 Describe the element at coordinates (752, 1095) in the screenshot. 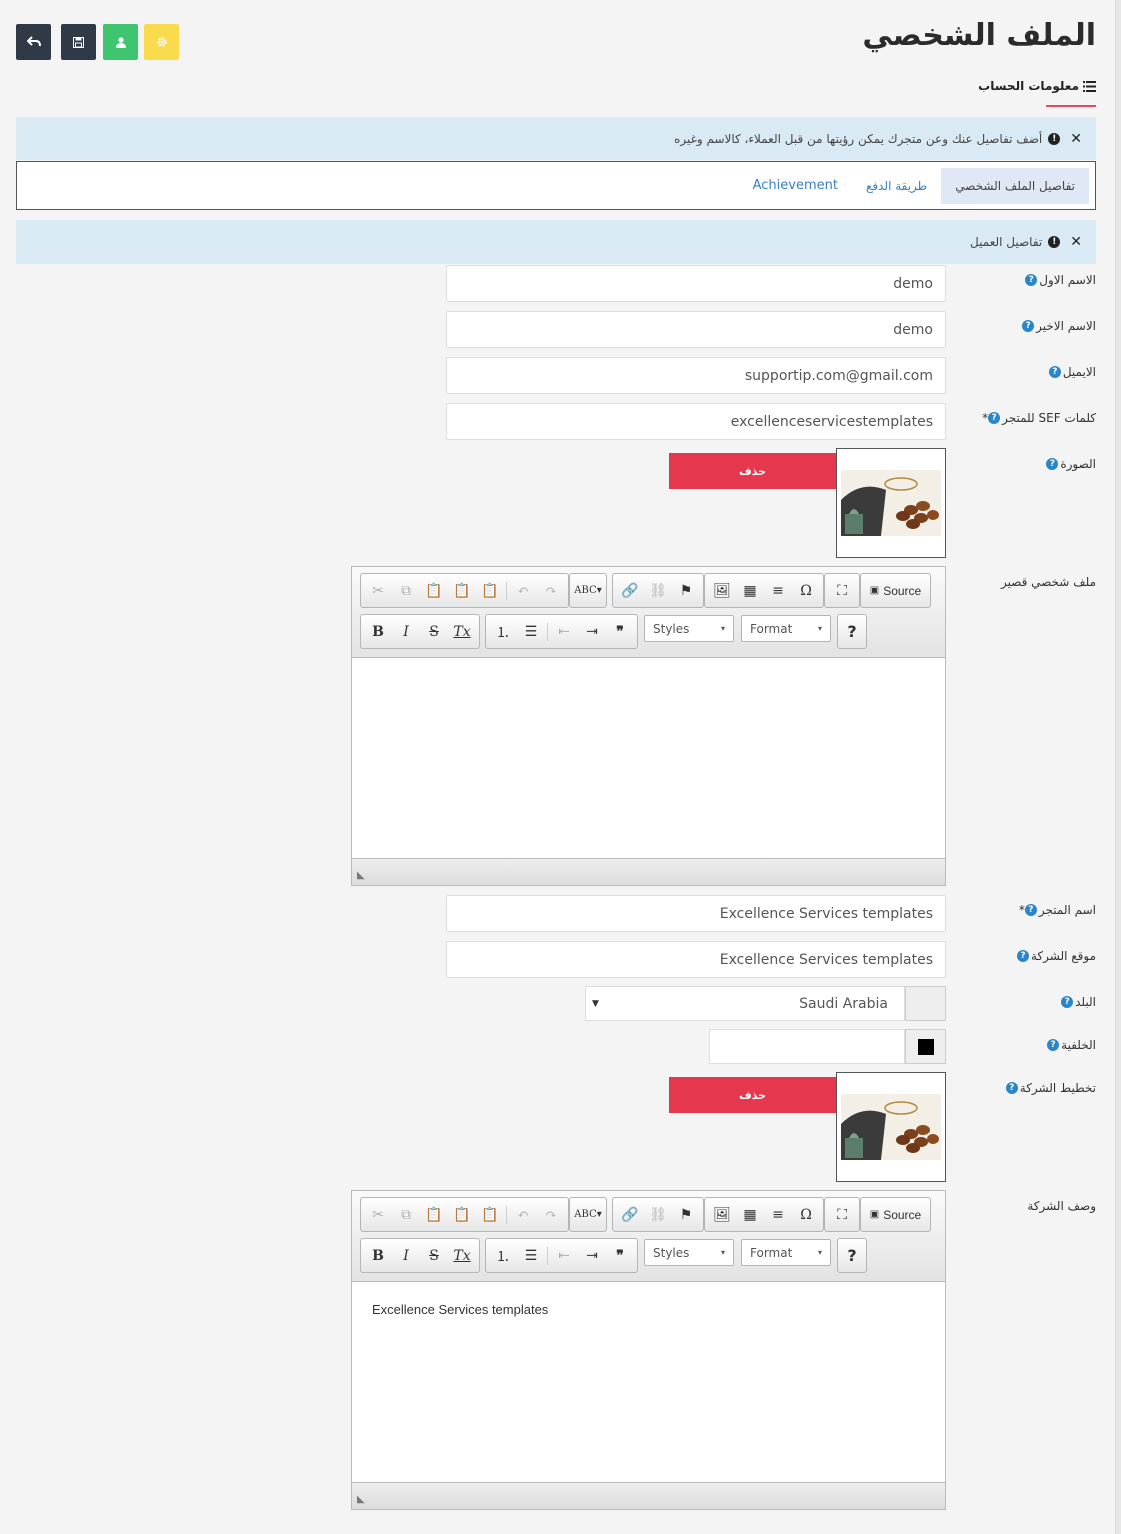

I see `delete-logo-button: حذف` at that location.